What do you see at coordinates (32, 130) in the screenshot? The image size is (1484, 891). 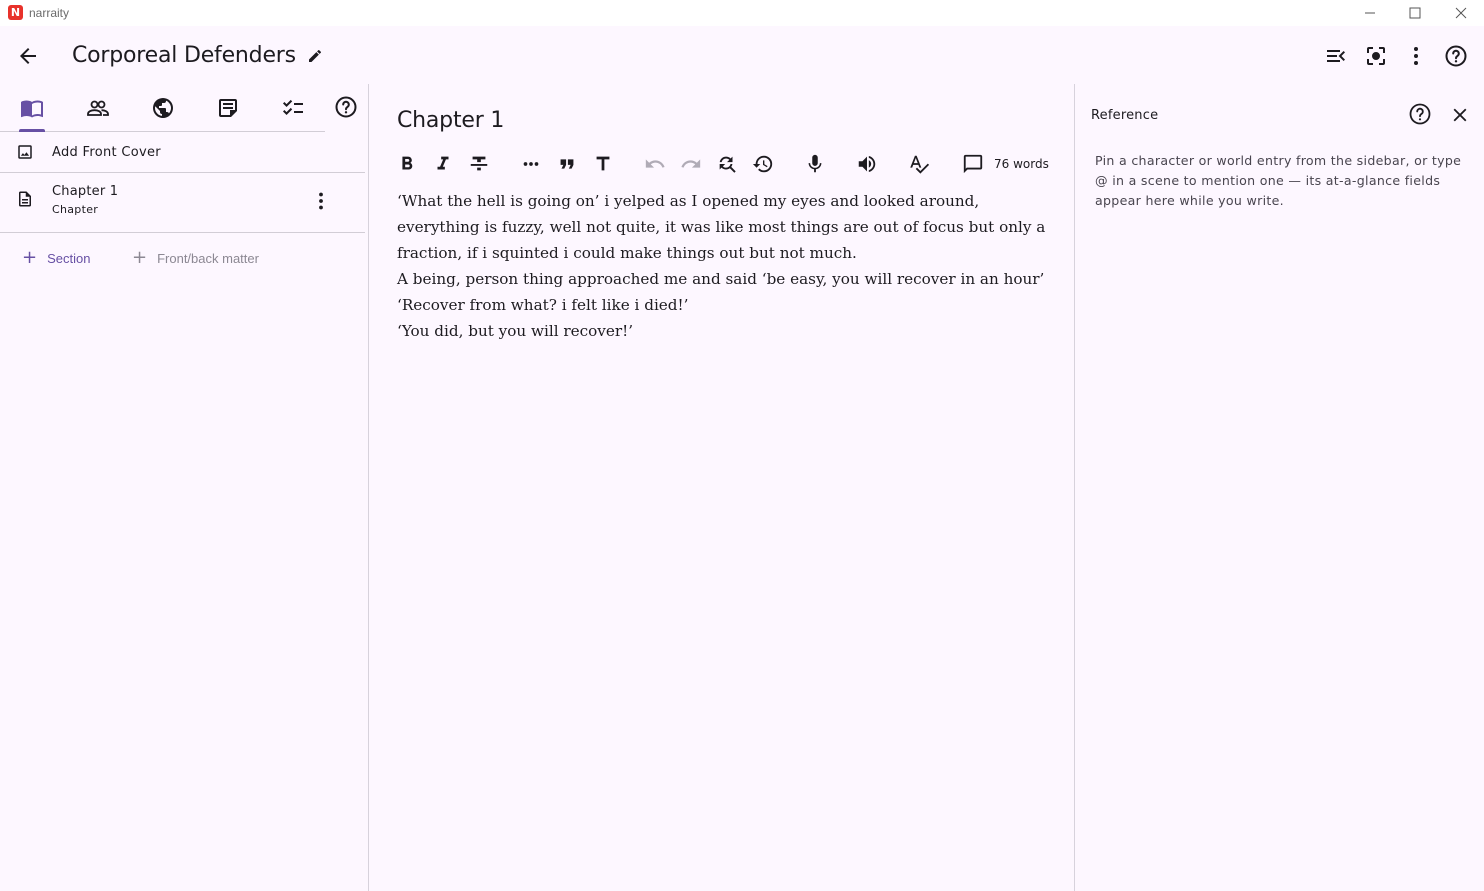 I see `active-tab-indicator` at bounding box center [32, 130].